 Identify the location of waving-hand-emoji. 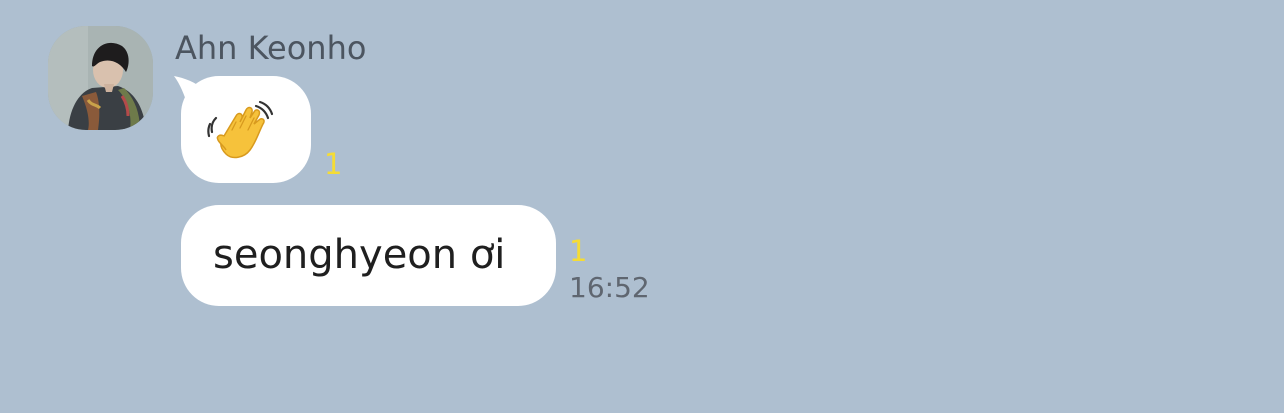
(240, 129).